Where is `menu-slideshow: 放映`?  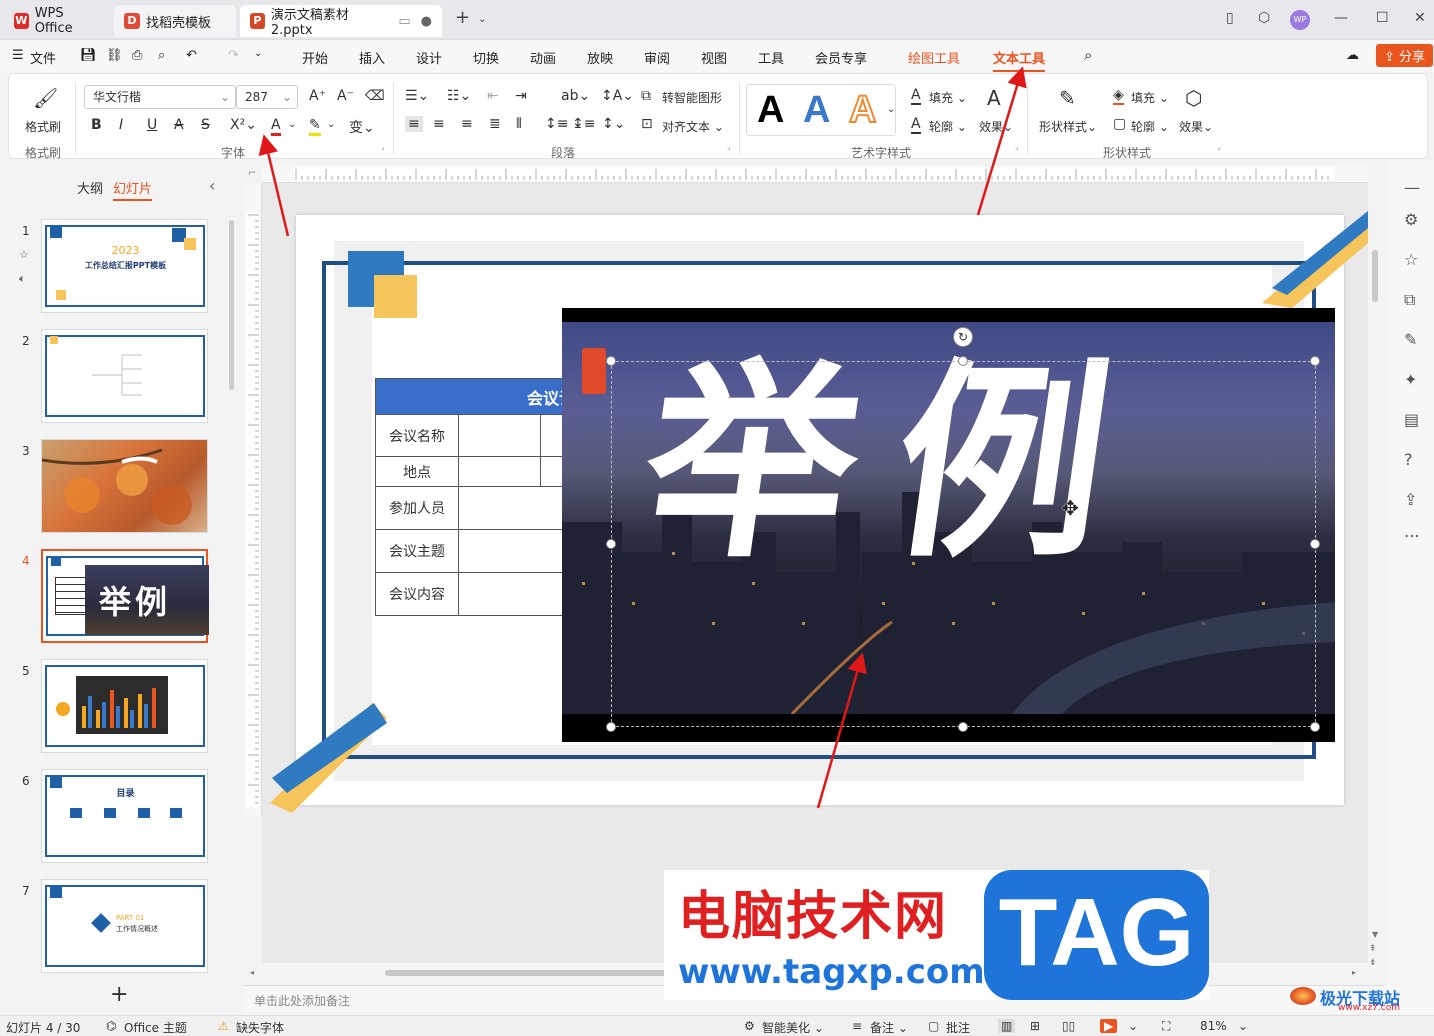 menu-slideshow: 放映 is located at coordinates (600, 57).